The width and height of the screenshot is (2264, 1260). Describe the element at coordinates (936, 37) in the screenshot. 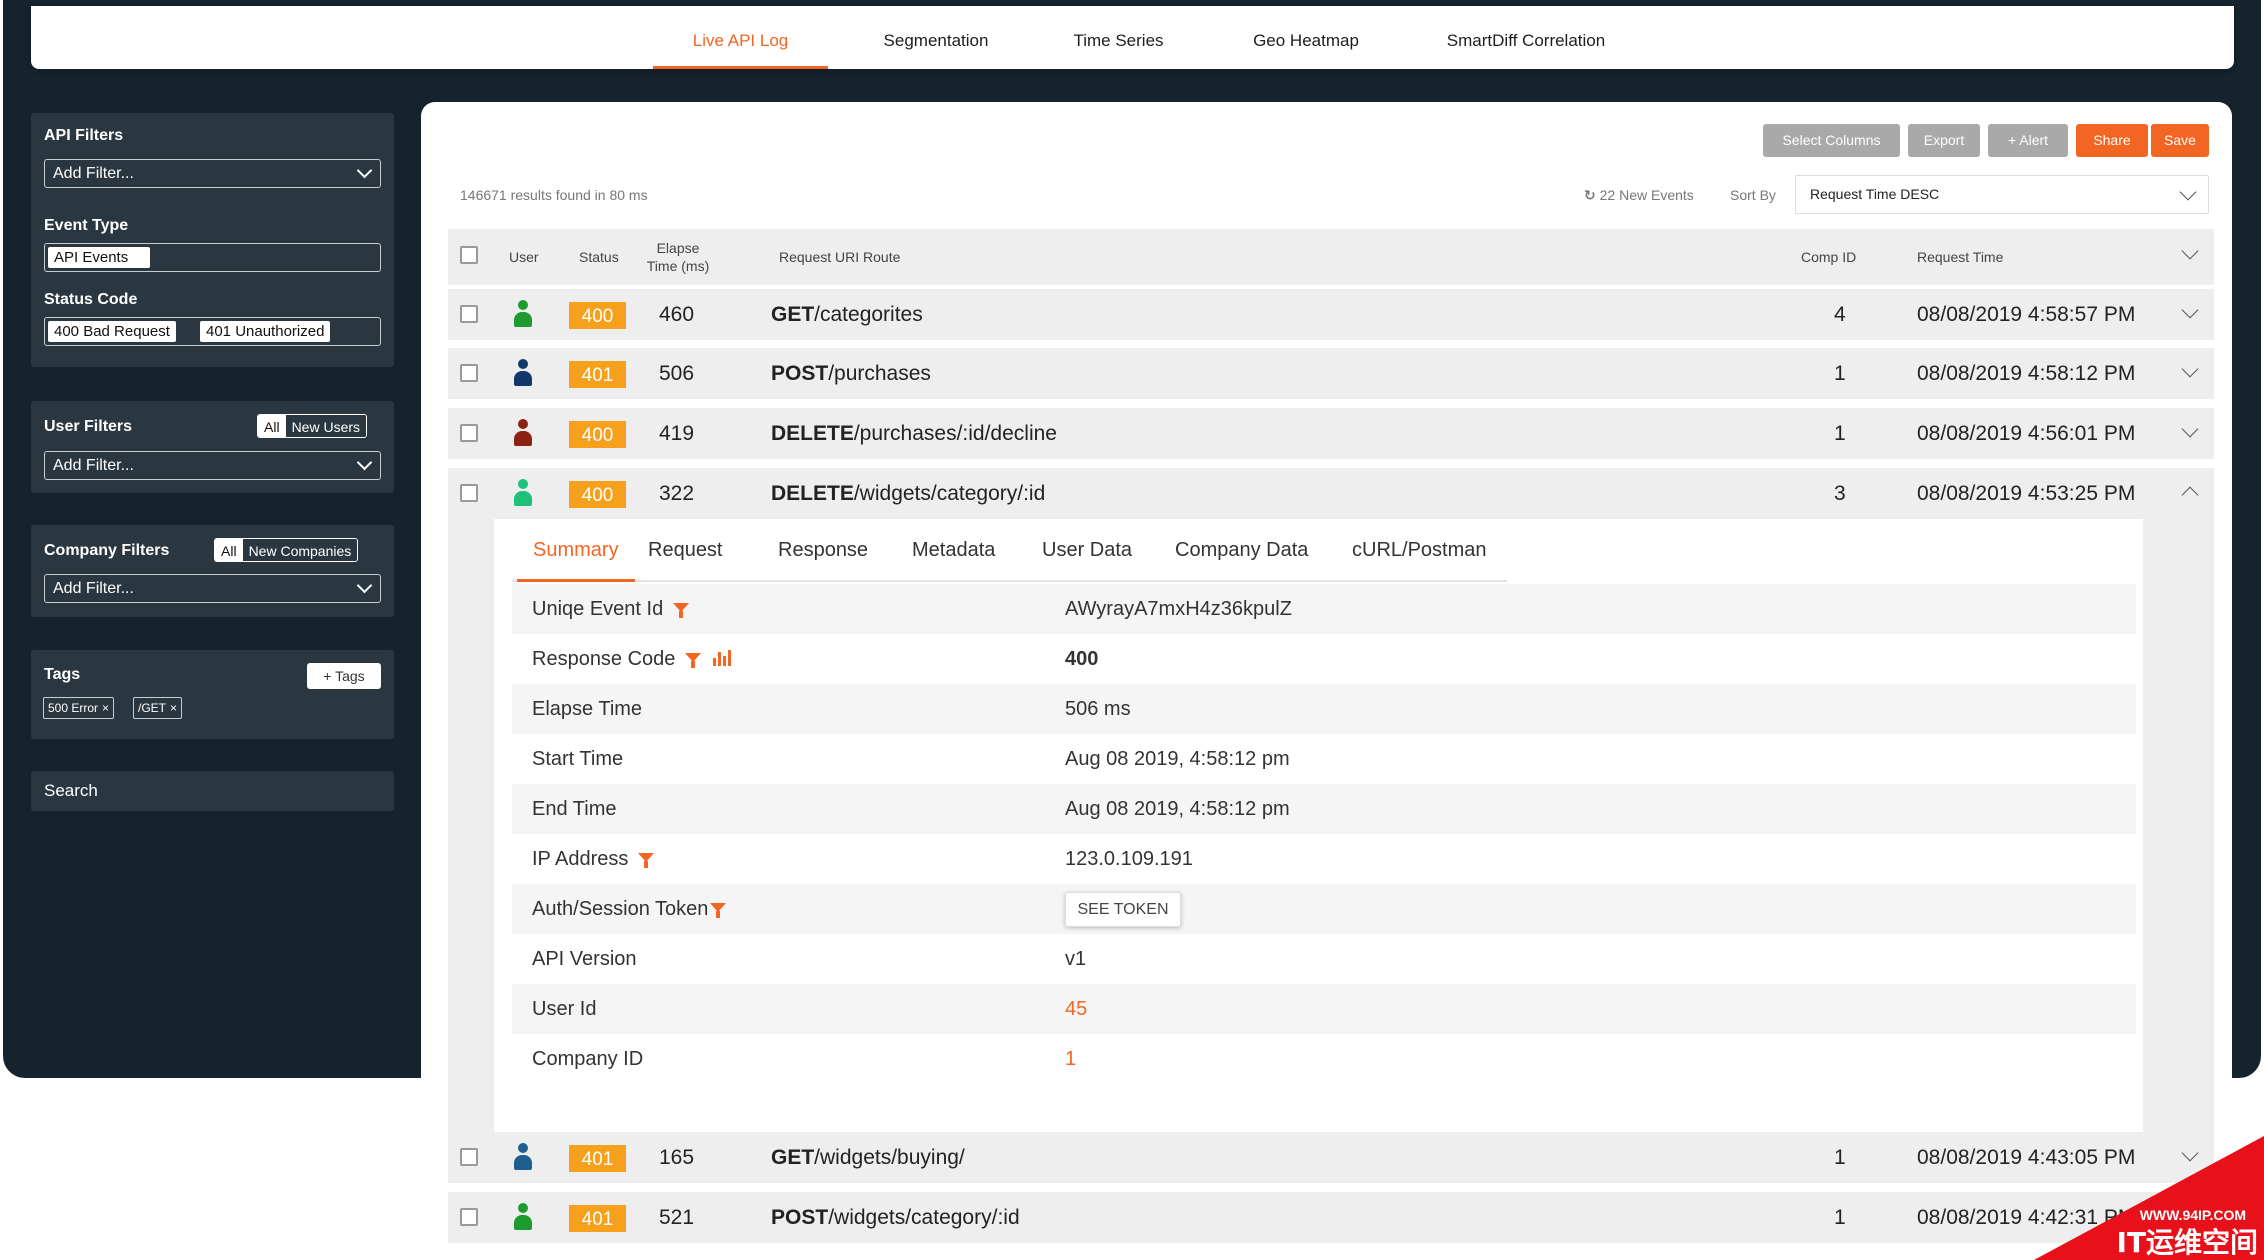

I see `tab-segmentation: Segmentation` at that location.